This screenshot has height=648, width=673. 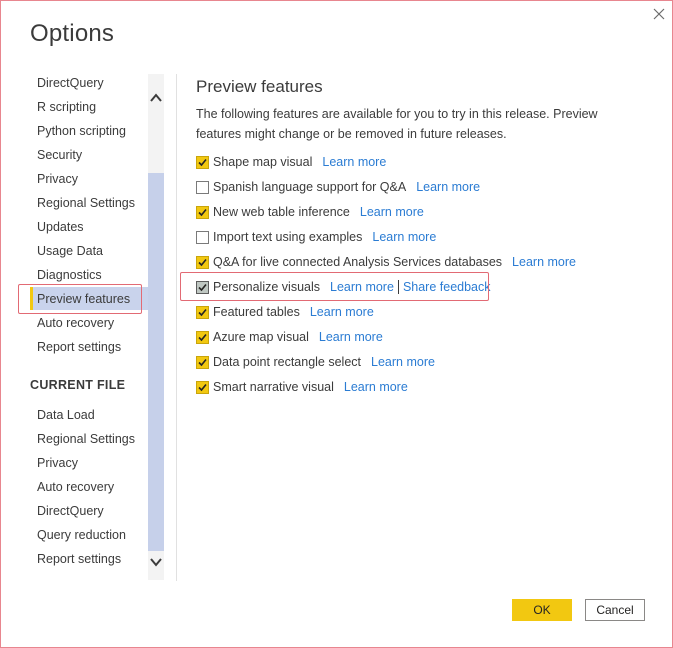 I want to click on nav-item-data-load: Data Load, so click(x=66, y=415).